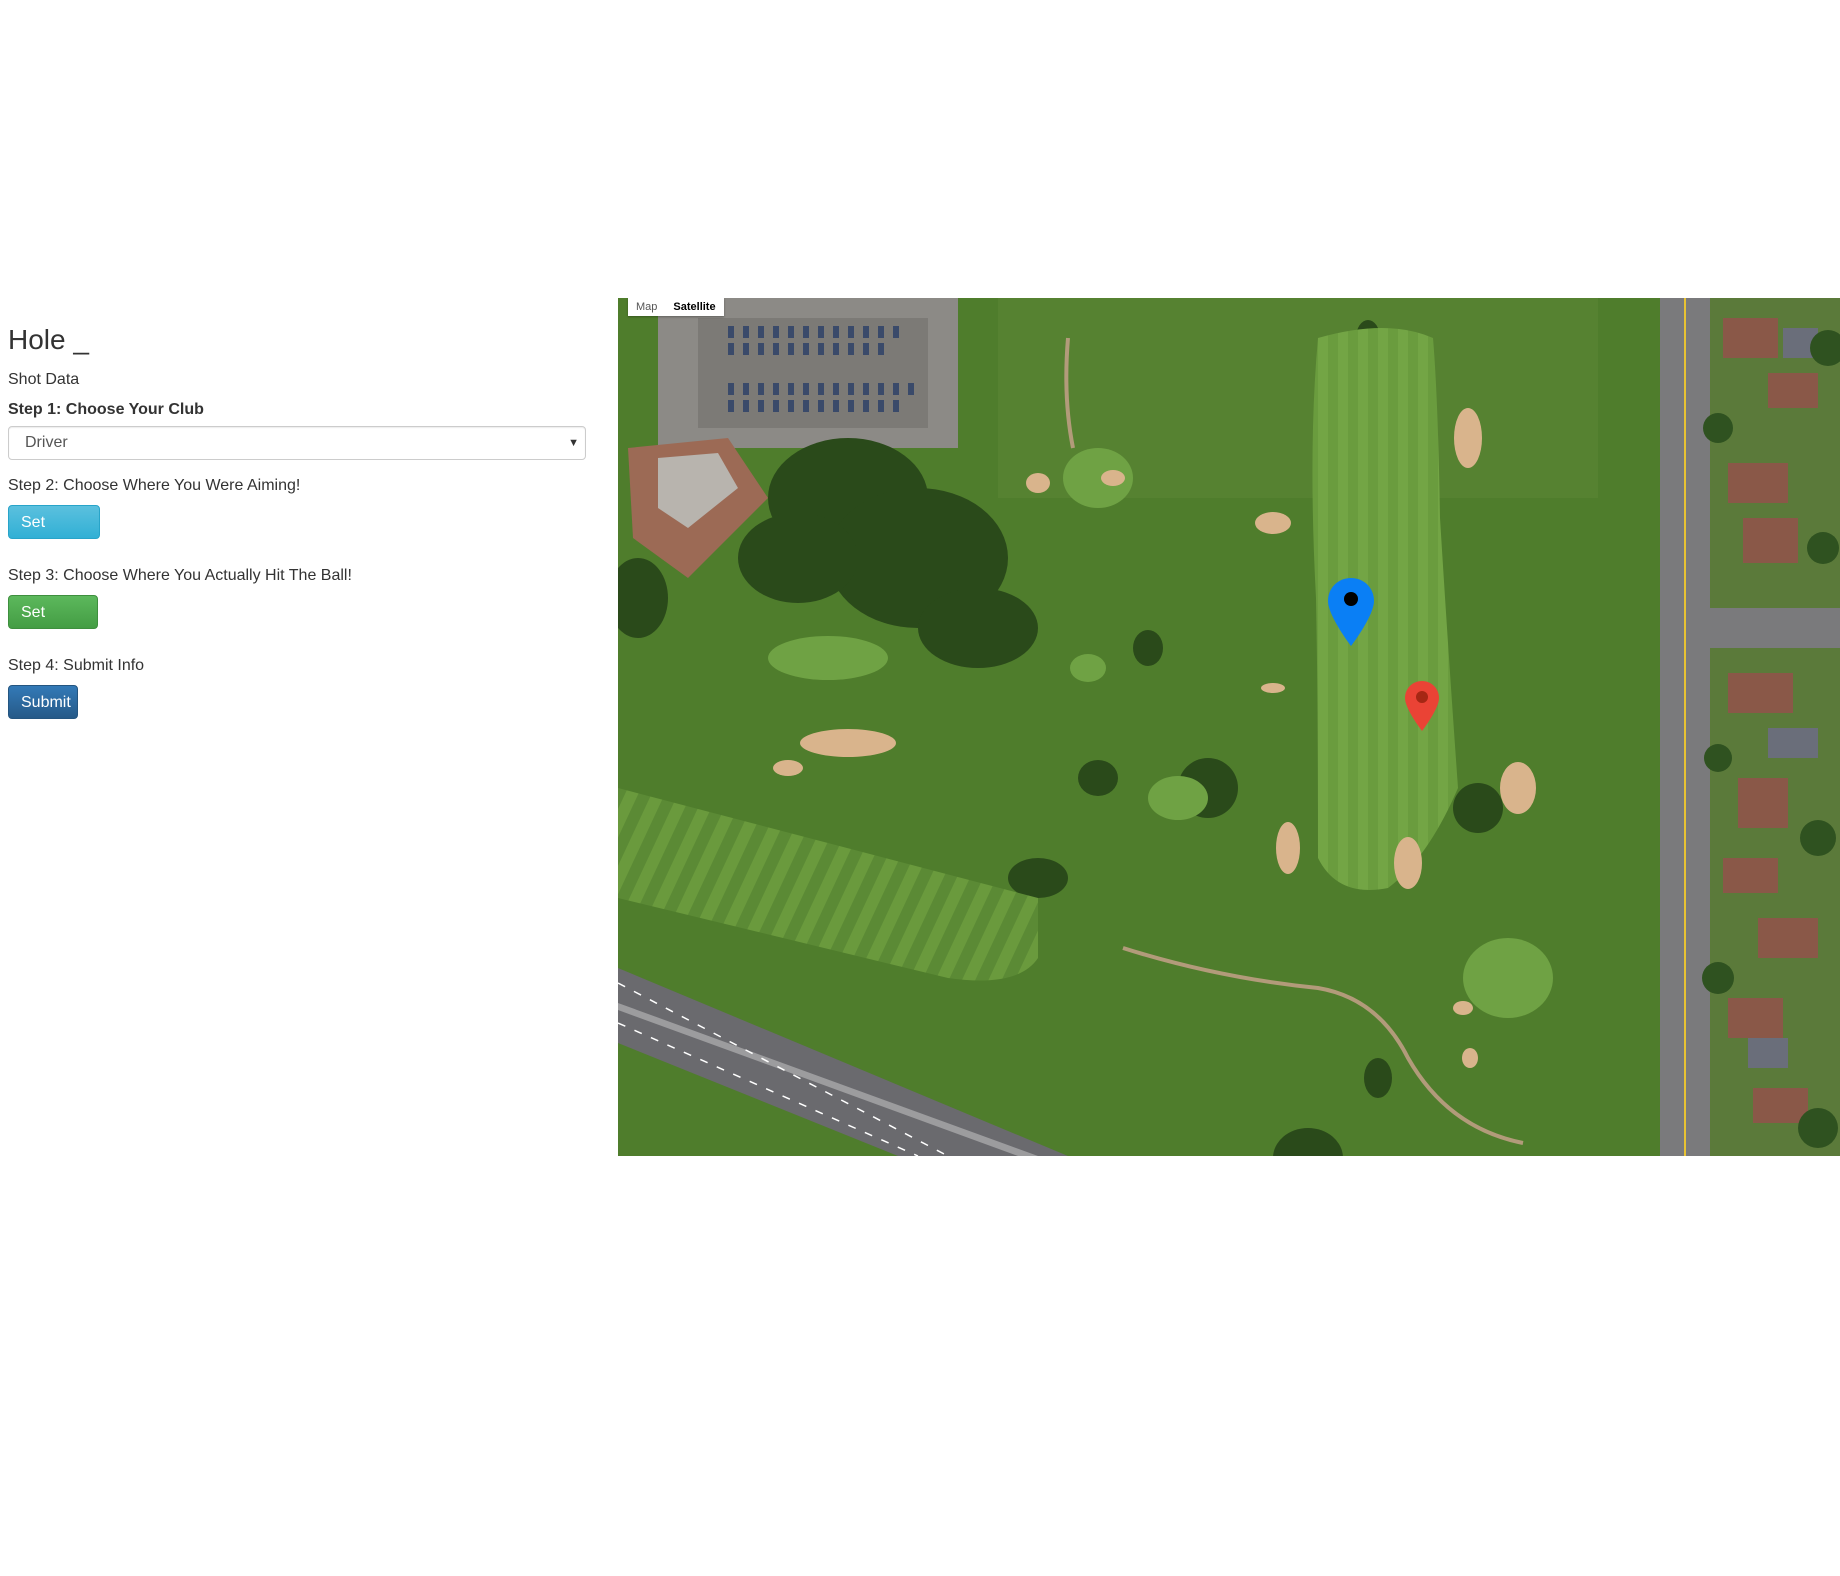 The height and width of the screenshot is (1576, 1840). I want to click on step2-label: Step 2: Choose Where You Were Aiming!, so click(154, 485).